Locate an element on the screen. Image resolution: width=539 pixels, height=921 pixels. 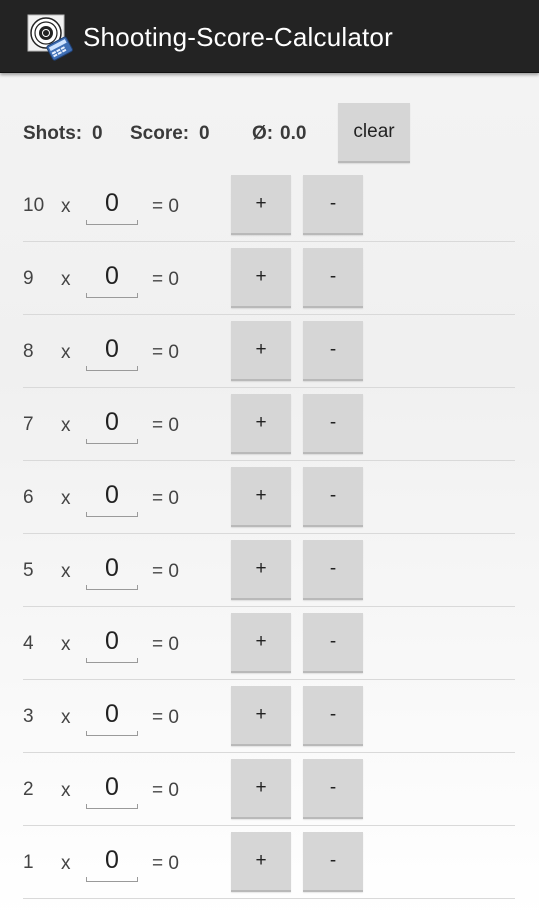
average-label: Ø: is located at coordinates (263, 133).